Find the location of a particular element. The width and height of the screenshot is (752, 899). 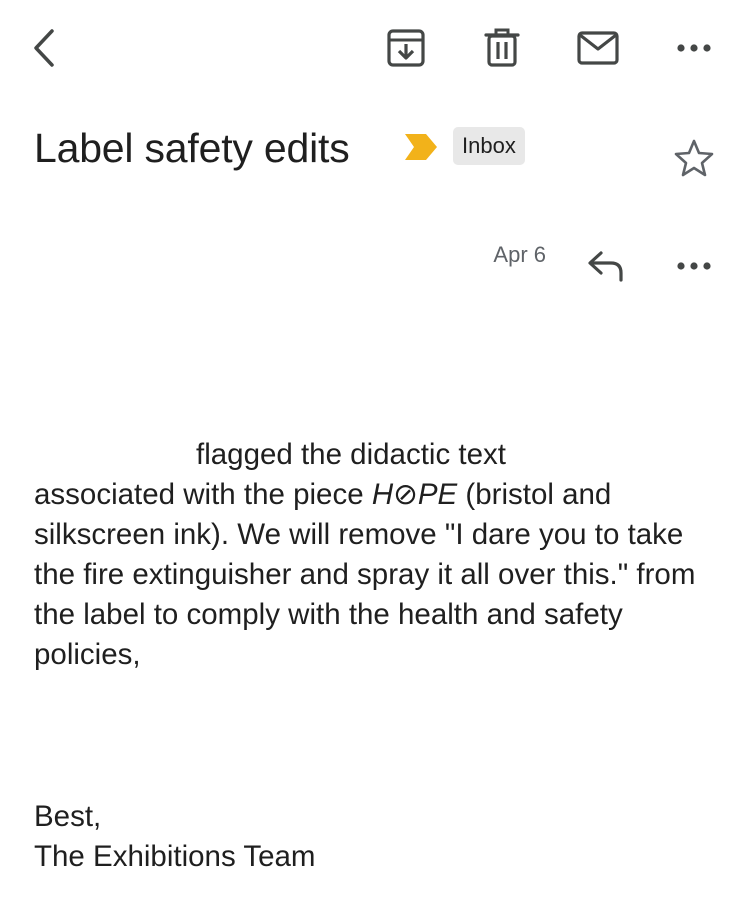

piece-title: H⊘PE is located at coordinates (414, 494).